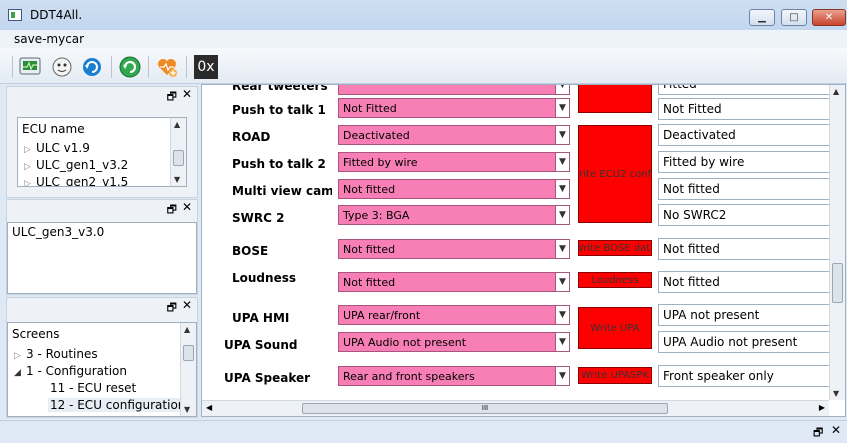 This screenshot has height=443, width=847. What do you see at coordinates (423, 39) in the screenshot?
I see `menu-bar: save-mycar` at bounding box center [423, 39].